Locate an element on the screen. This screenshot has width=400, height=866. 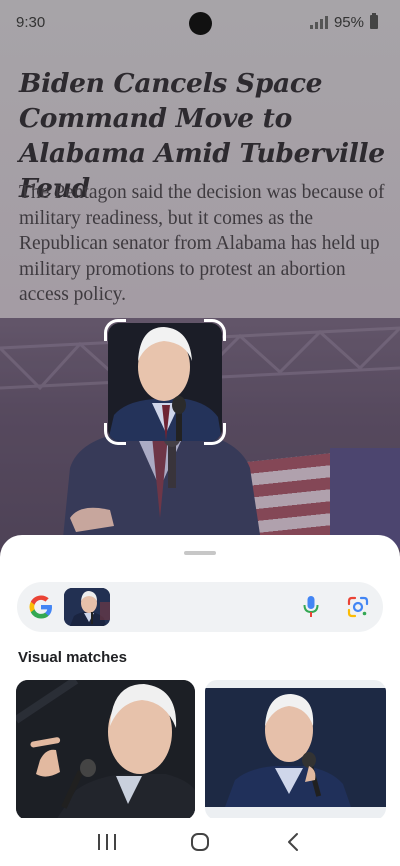
system-nav-bar is located at coordinates (200, 842).